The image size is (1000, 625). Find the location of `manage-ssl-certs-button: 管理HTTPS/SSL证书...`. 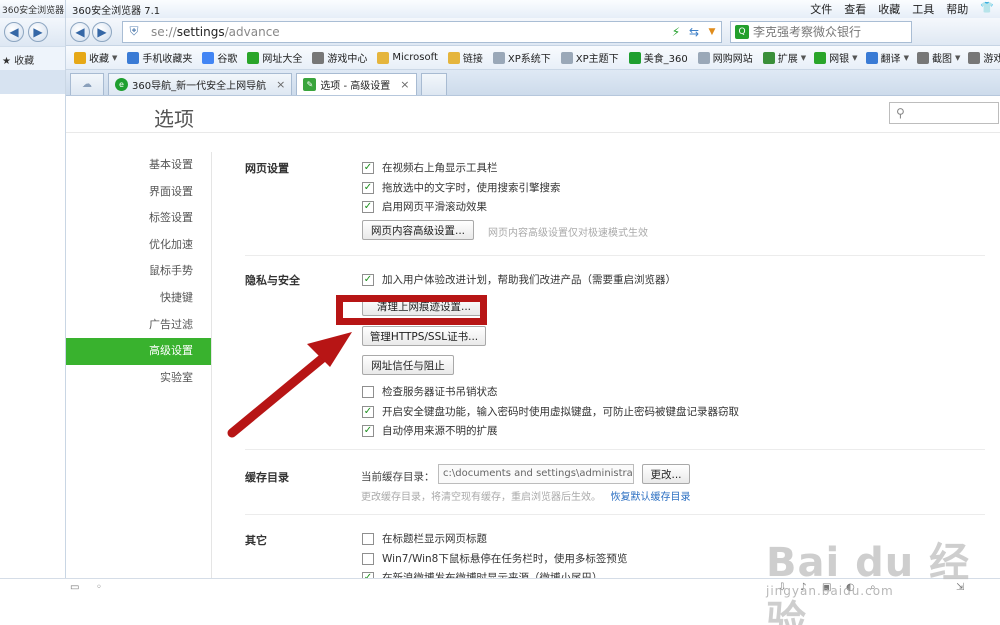

manage-ssl-certs-button: 管理HTTPS/SSL证书... is located at coordinates (424, 336).